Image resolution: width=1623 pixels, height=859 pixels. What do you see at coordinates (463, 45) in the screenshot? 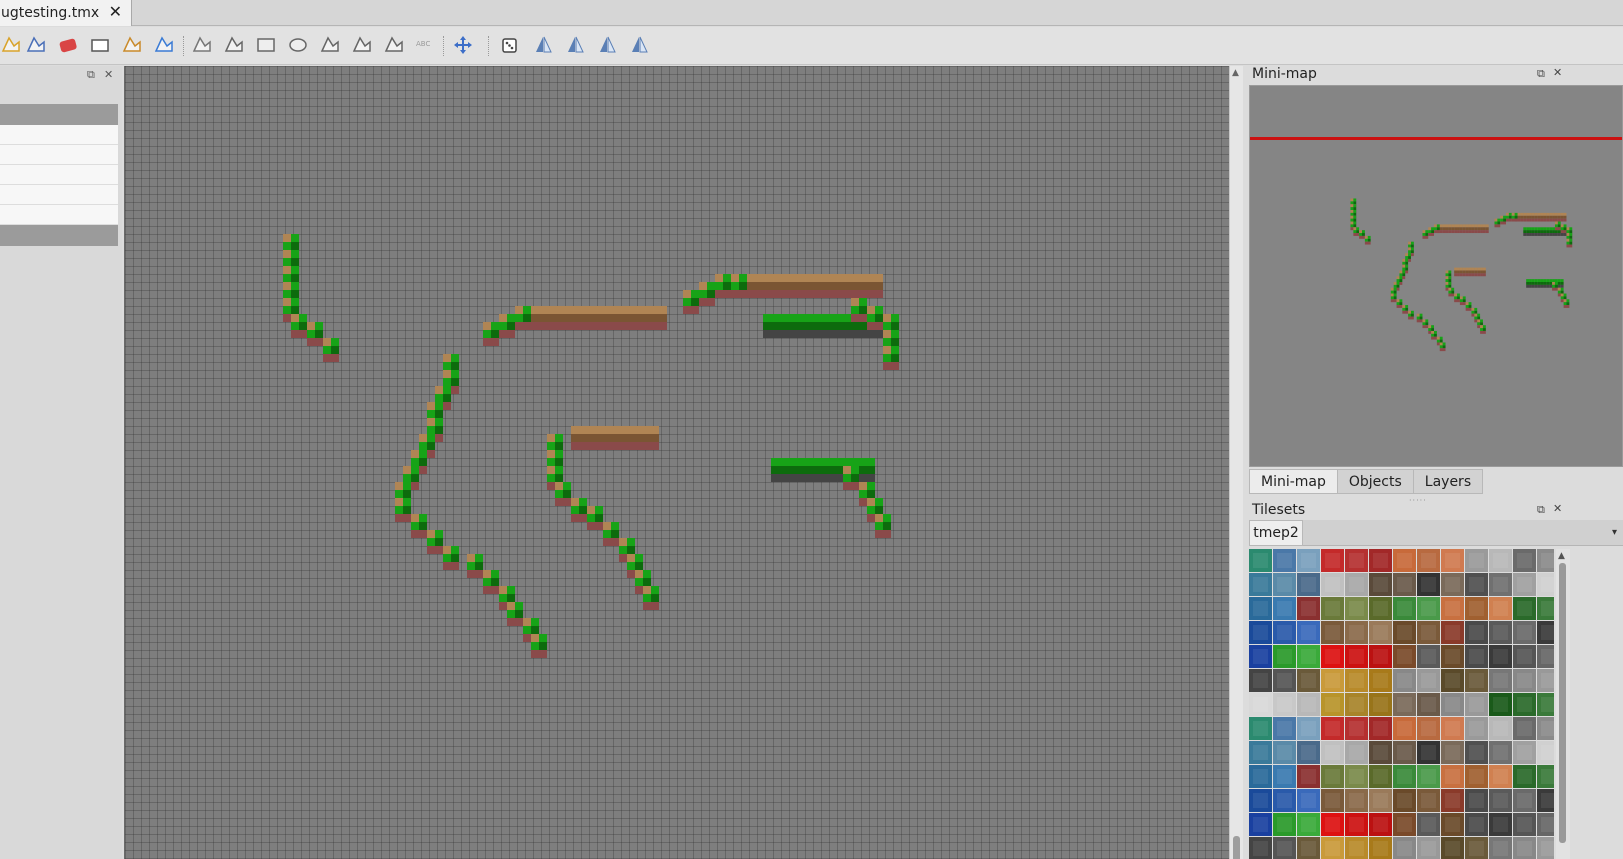
I see `move-icon` at bounding box center [463, 45].